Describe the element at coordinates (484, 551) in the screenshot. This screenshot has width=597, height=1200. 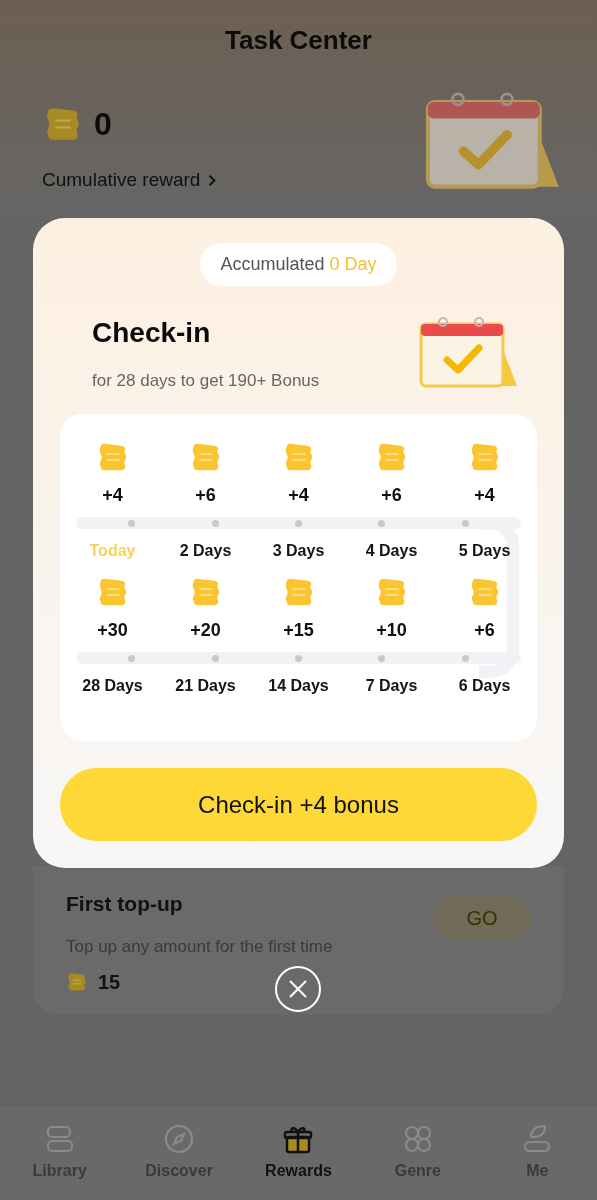
I see `day-label: 5 Days` at that location.